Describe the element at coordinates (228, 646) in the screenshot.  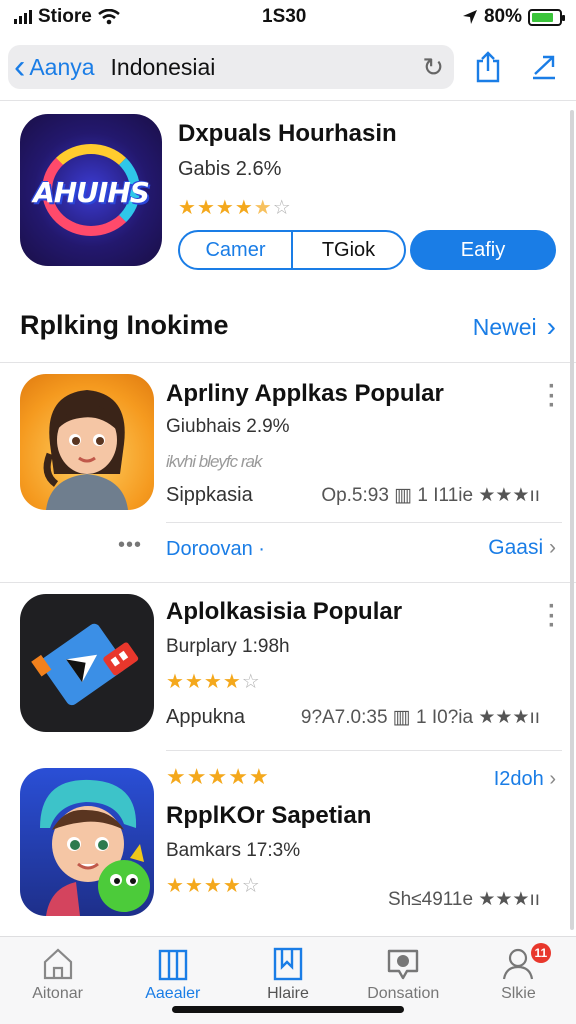
I see `app-subtitle: Burplary 1:98h` at that location.